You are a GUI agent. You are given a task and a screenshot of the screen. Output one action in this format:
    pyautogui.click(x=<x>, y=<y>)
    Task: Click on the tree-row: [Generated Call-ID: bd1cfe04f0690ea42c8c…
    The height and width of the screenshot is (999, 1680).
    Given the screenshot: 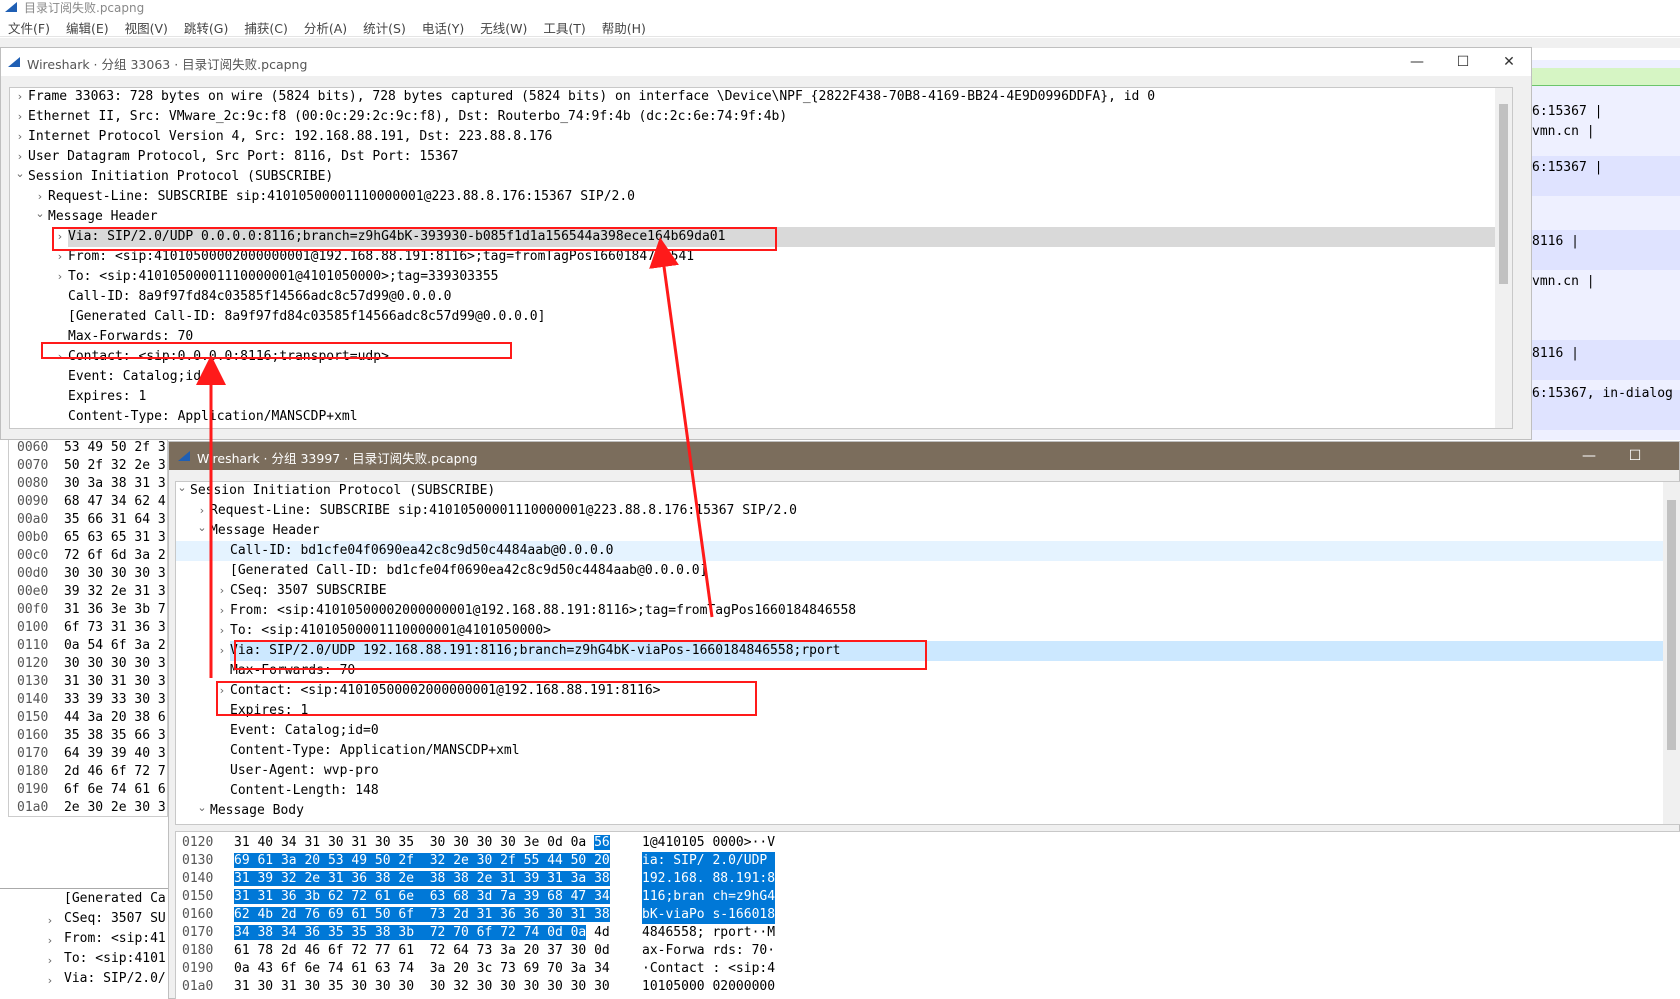 What is the action you would take?
    pyautogui.click(x=468, y=571)
    